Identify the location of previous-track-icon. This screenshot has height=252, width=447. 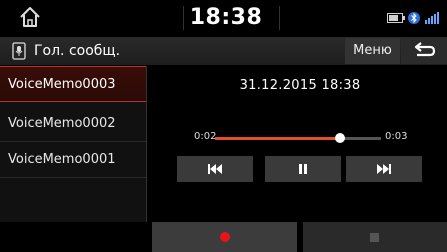
(215, 169).